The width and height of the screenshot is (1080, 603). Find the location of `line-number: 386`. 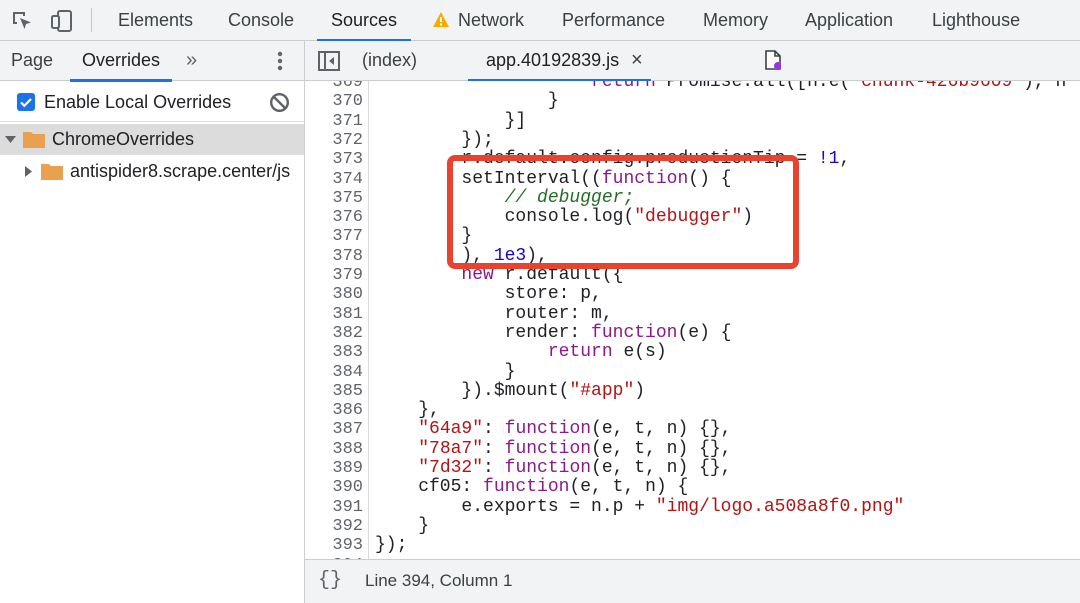

line-number: 386 is located at coordinates (334, 410).